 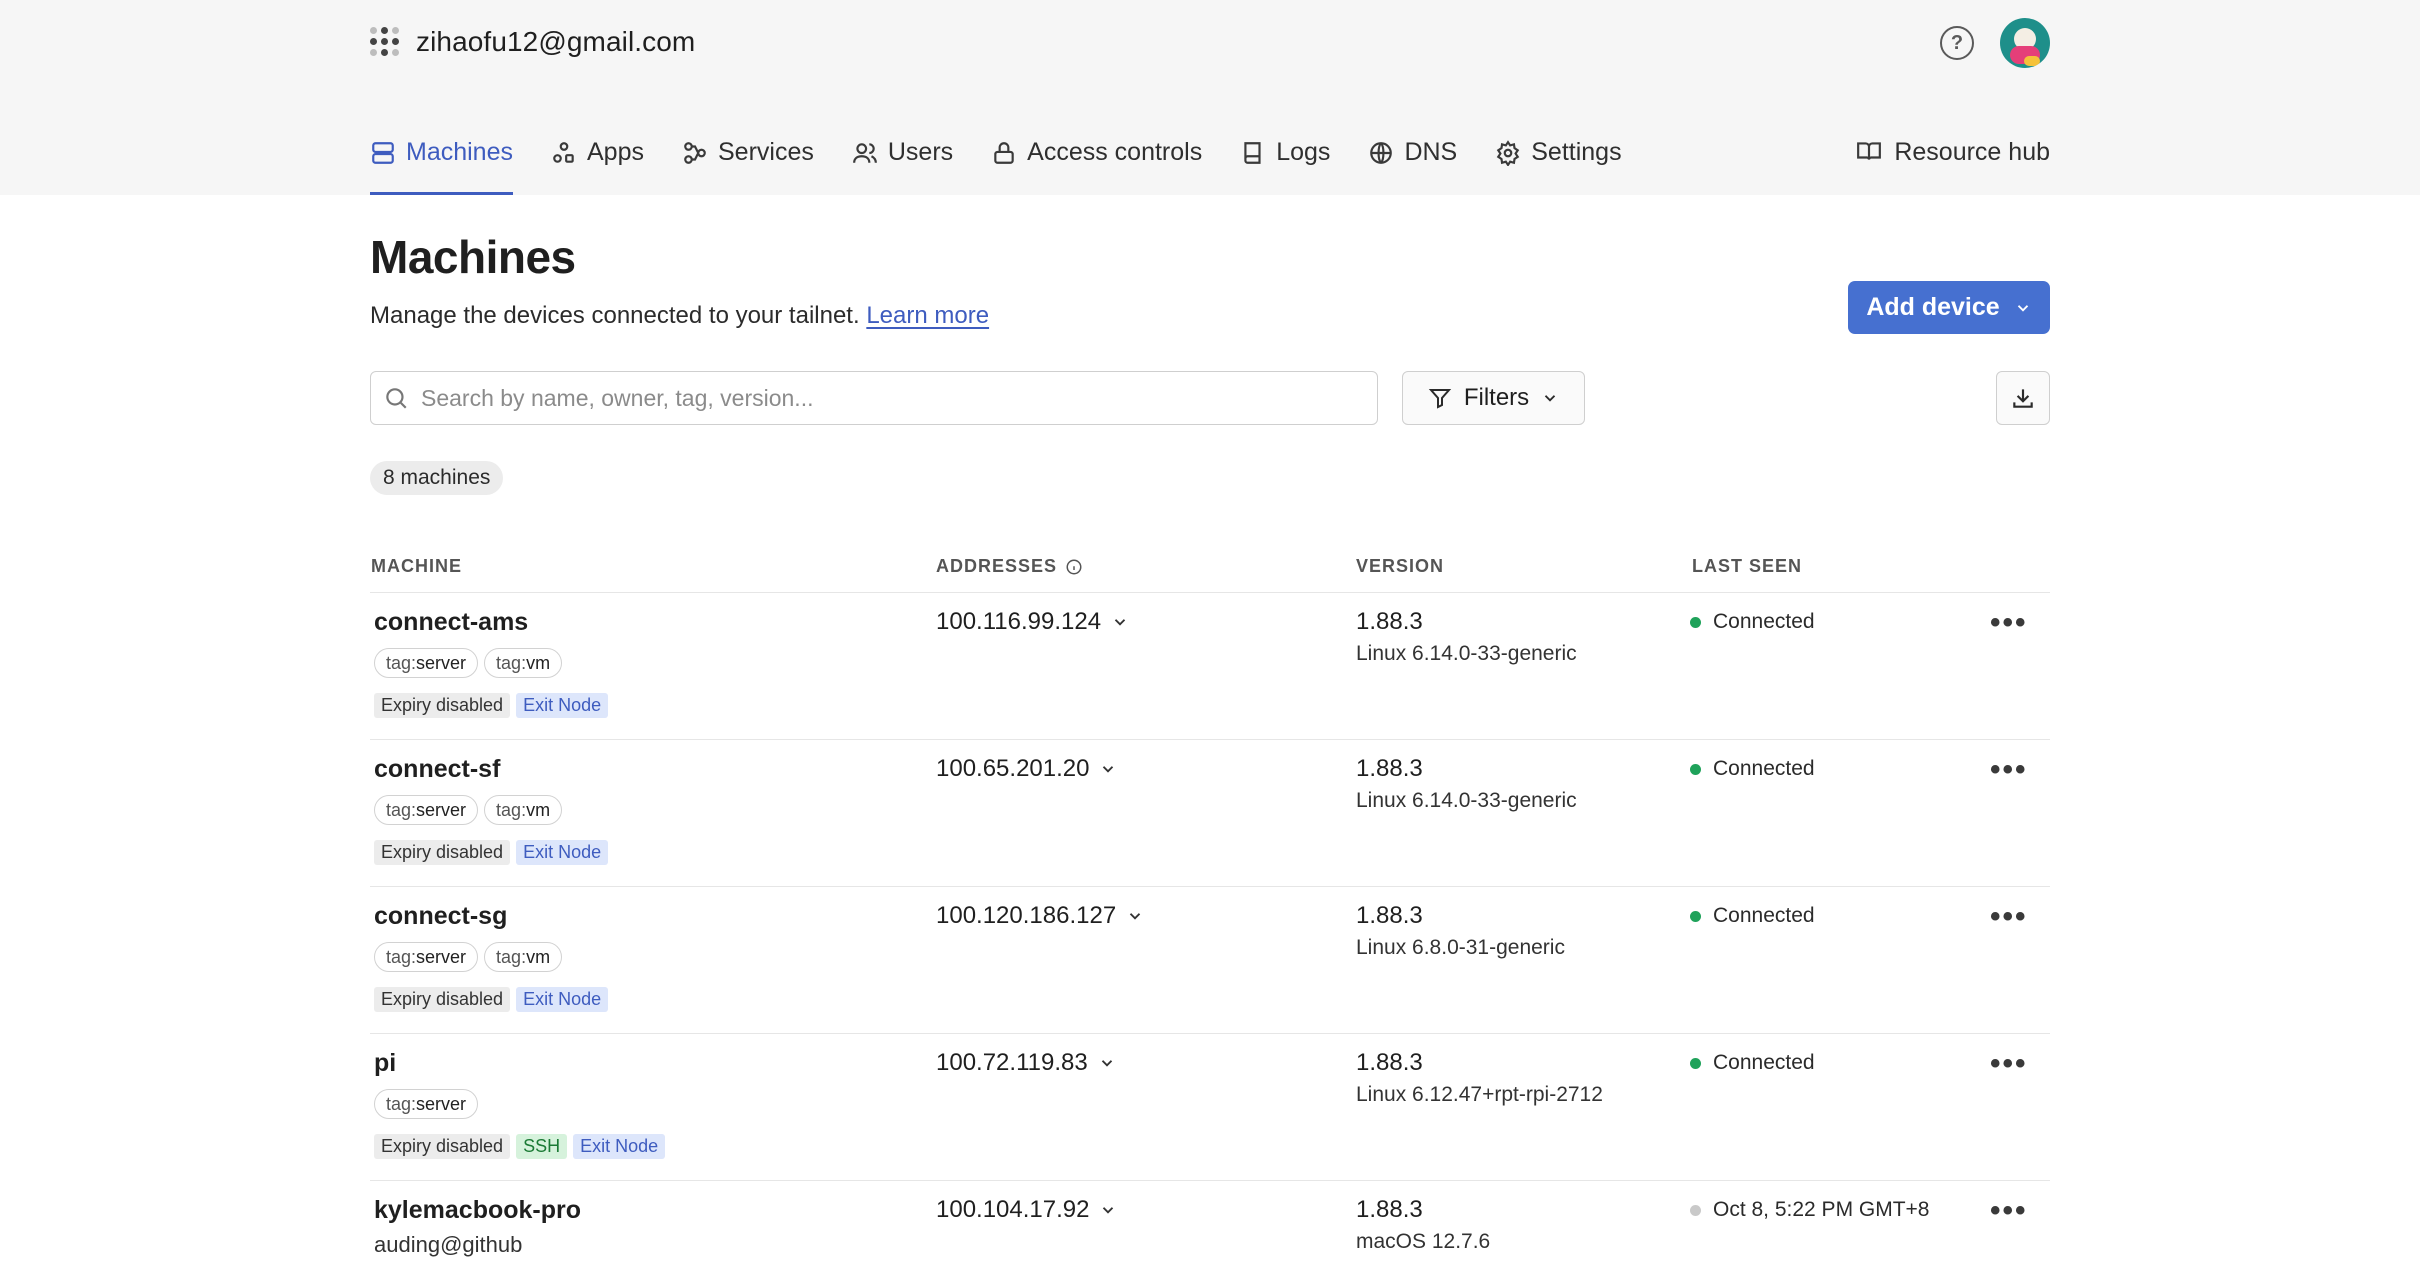 I want to click on nav-services: Services, so click(x=748, y=162).